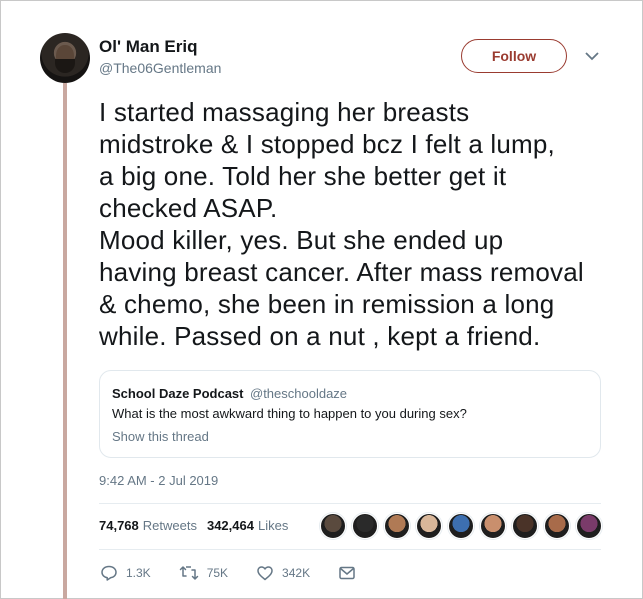  Describe the element at coordinates (350, 549) in the screenshot. I see `divider-bottom` at that location.